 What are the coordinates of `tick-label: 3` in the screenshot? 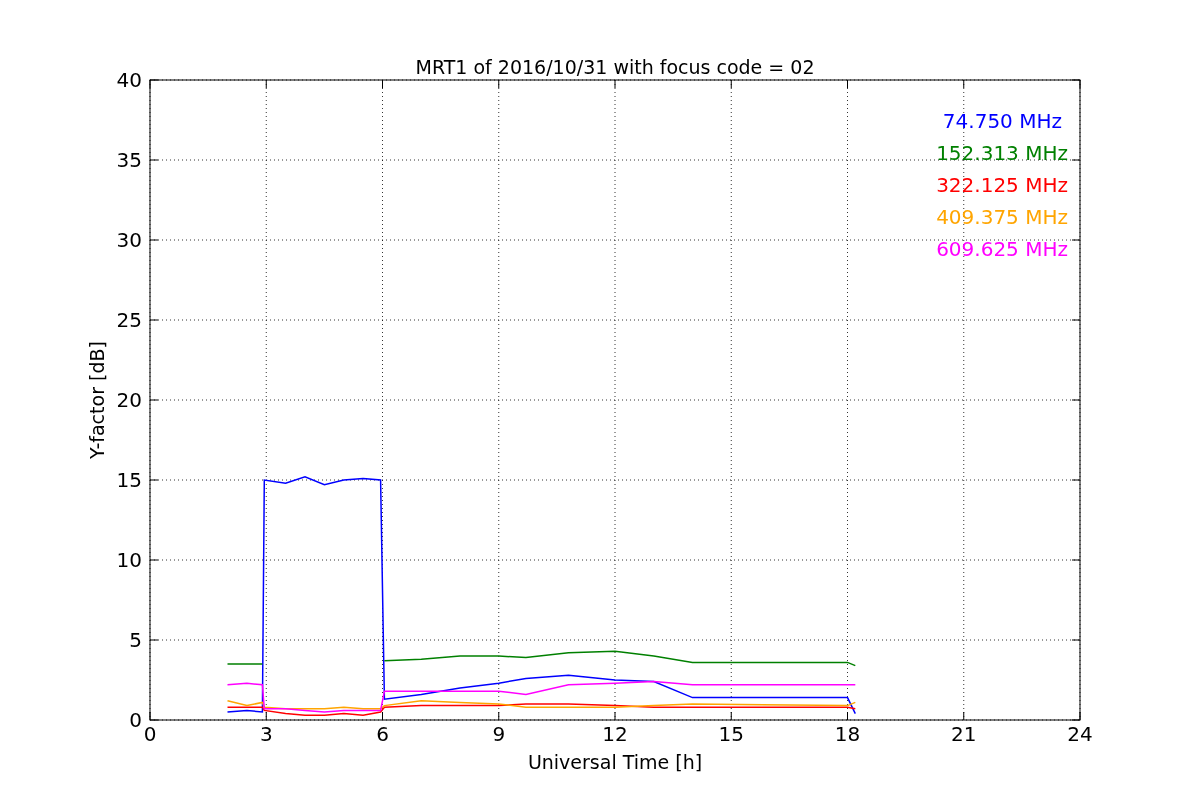 It's located at (266, 734).